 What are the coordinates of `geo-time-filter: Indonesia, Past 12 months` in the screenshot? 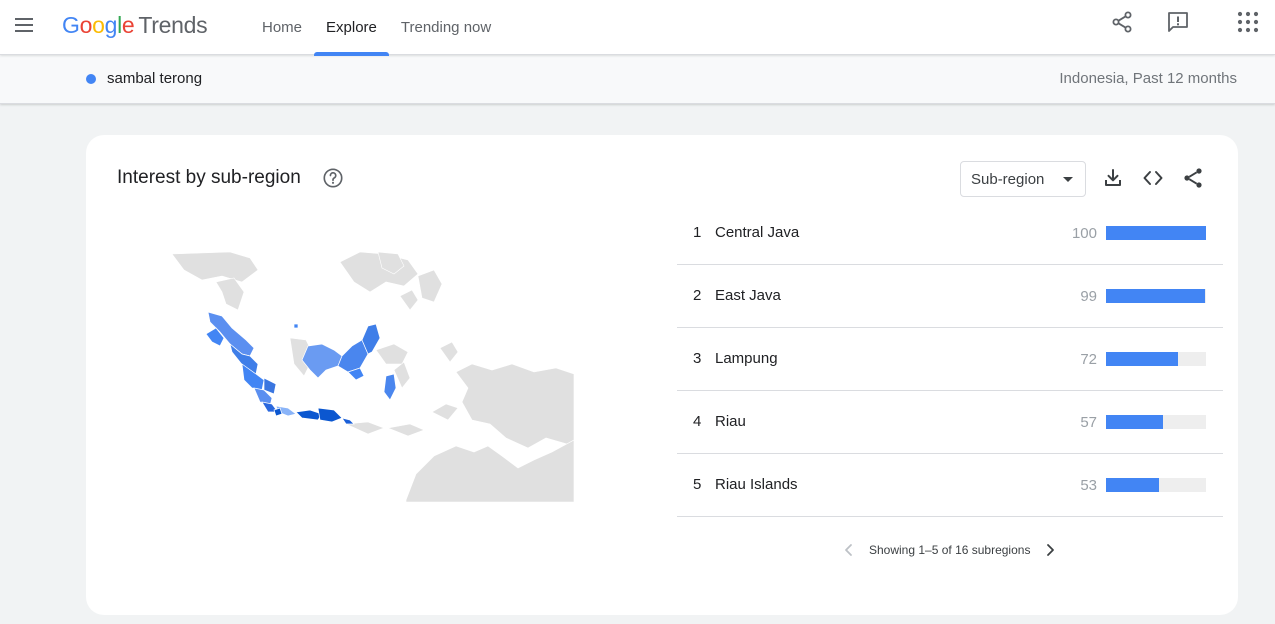 It's located at (1148, 78).